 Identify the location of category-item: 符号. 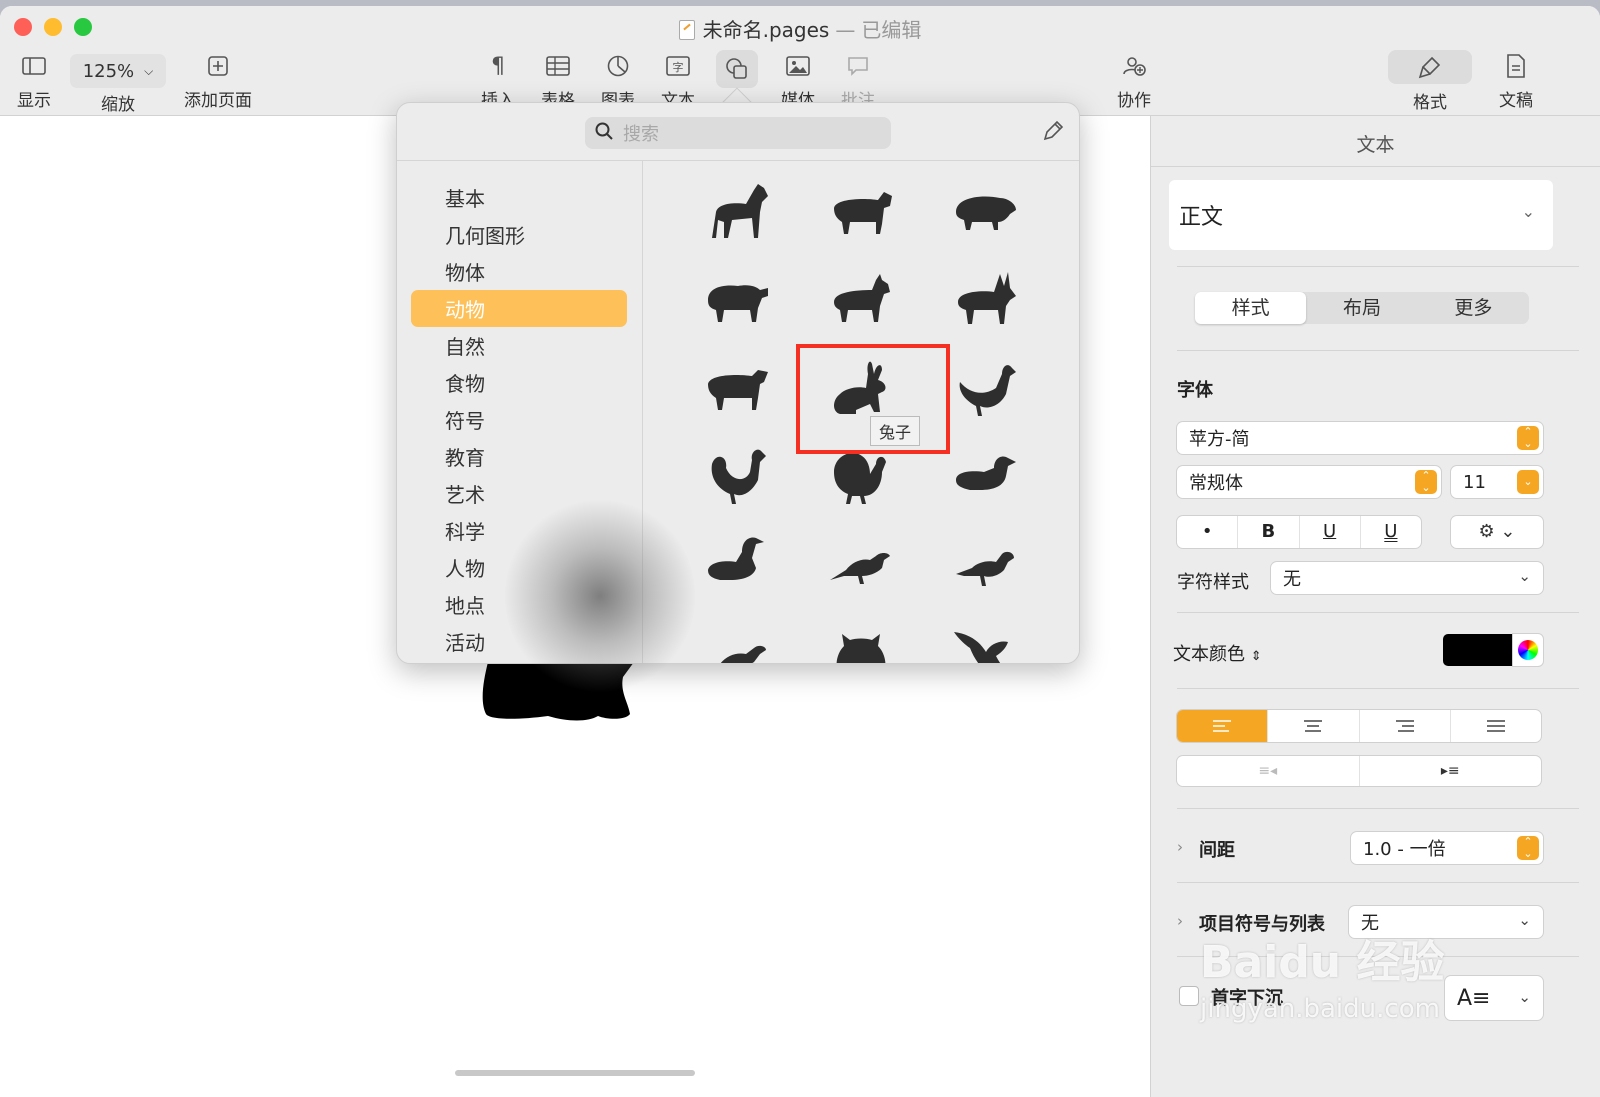
(519, 419).